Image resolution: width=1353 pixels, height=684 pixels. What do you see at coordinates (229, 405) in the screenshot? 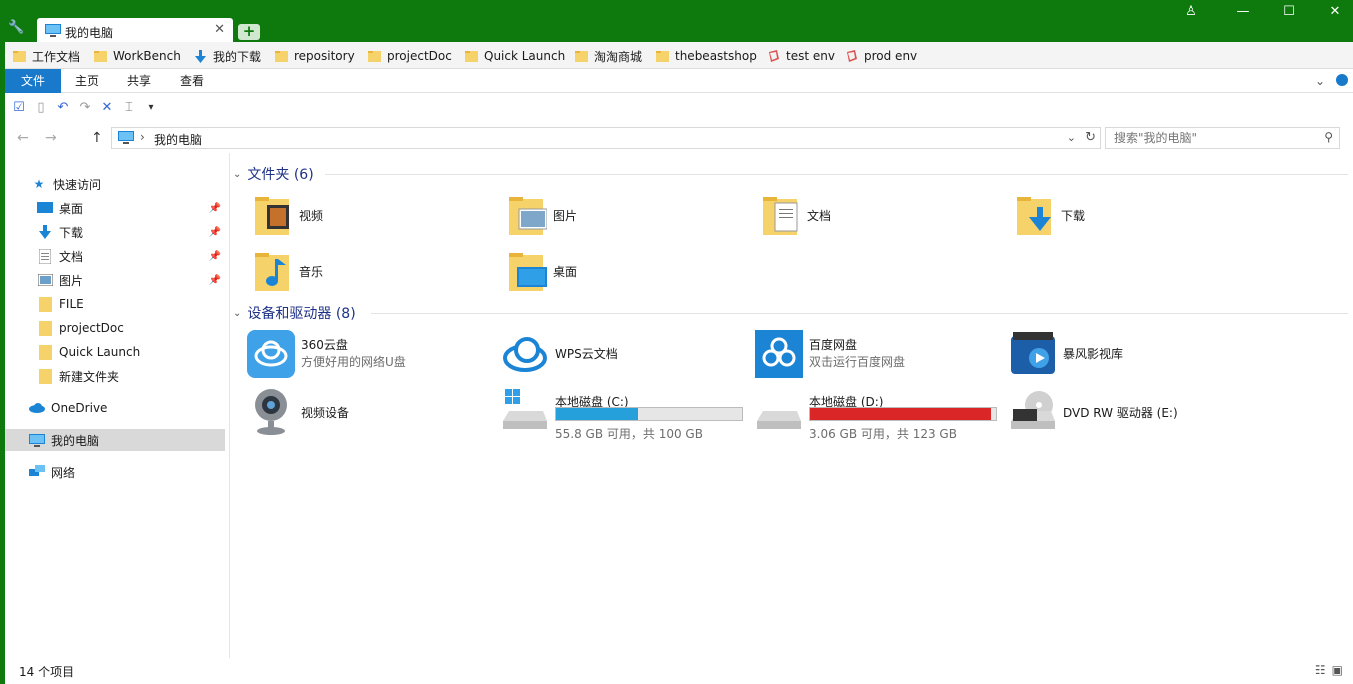
I see `pane-divider` at bounding box center [229, 405].